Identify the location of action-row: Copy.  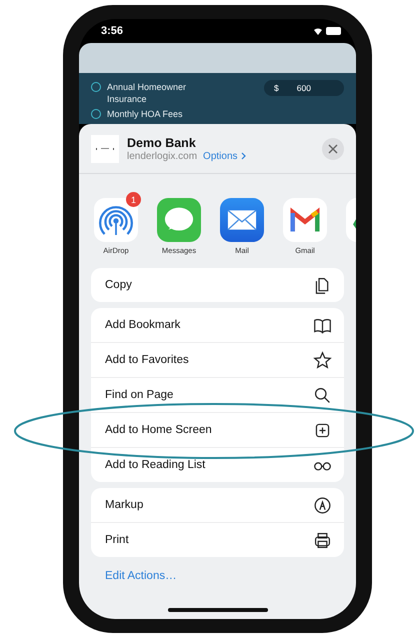
(217, 285).